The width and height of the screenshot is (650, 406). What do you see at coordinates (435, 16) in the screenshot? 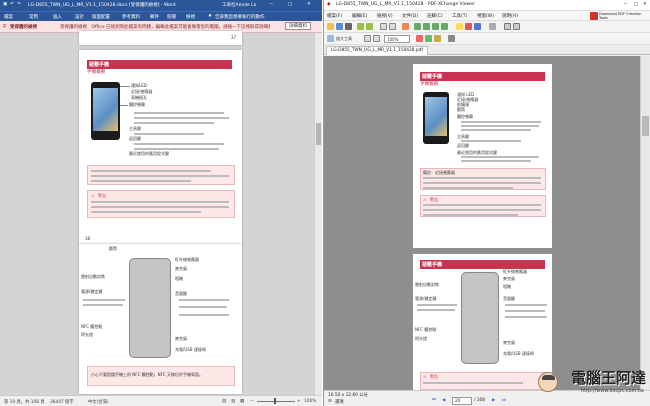
I see `menu-comment: 註解(C)` at bounding box center [435, 16].